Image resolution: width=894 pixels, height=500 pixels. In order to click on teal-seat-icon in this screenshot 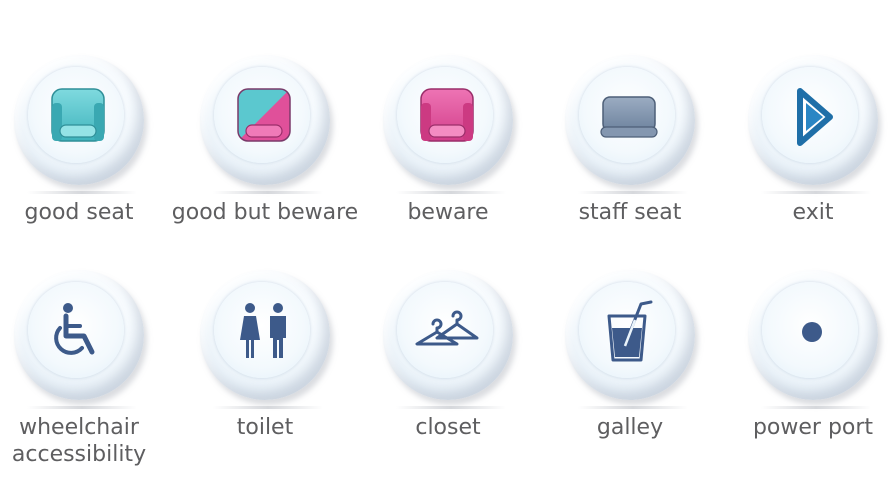, I will do `click(78, 115)`.